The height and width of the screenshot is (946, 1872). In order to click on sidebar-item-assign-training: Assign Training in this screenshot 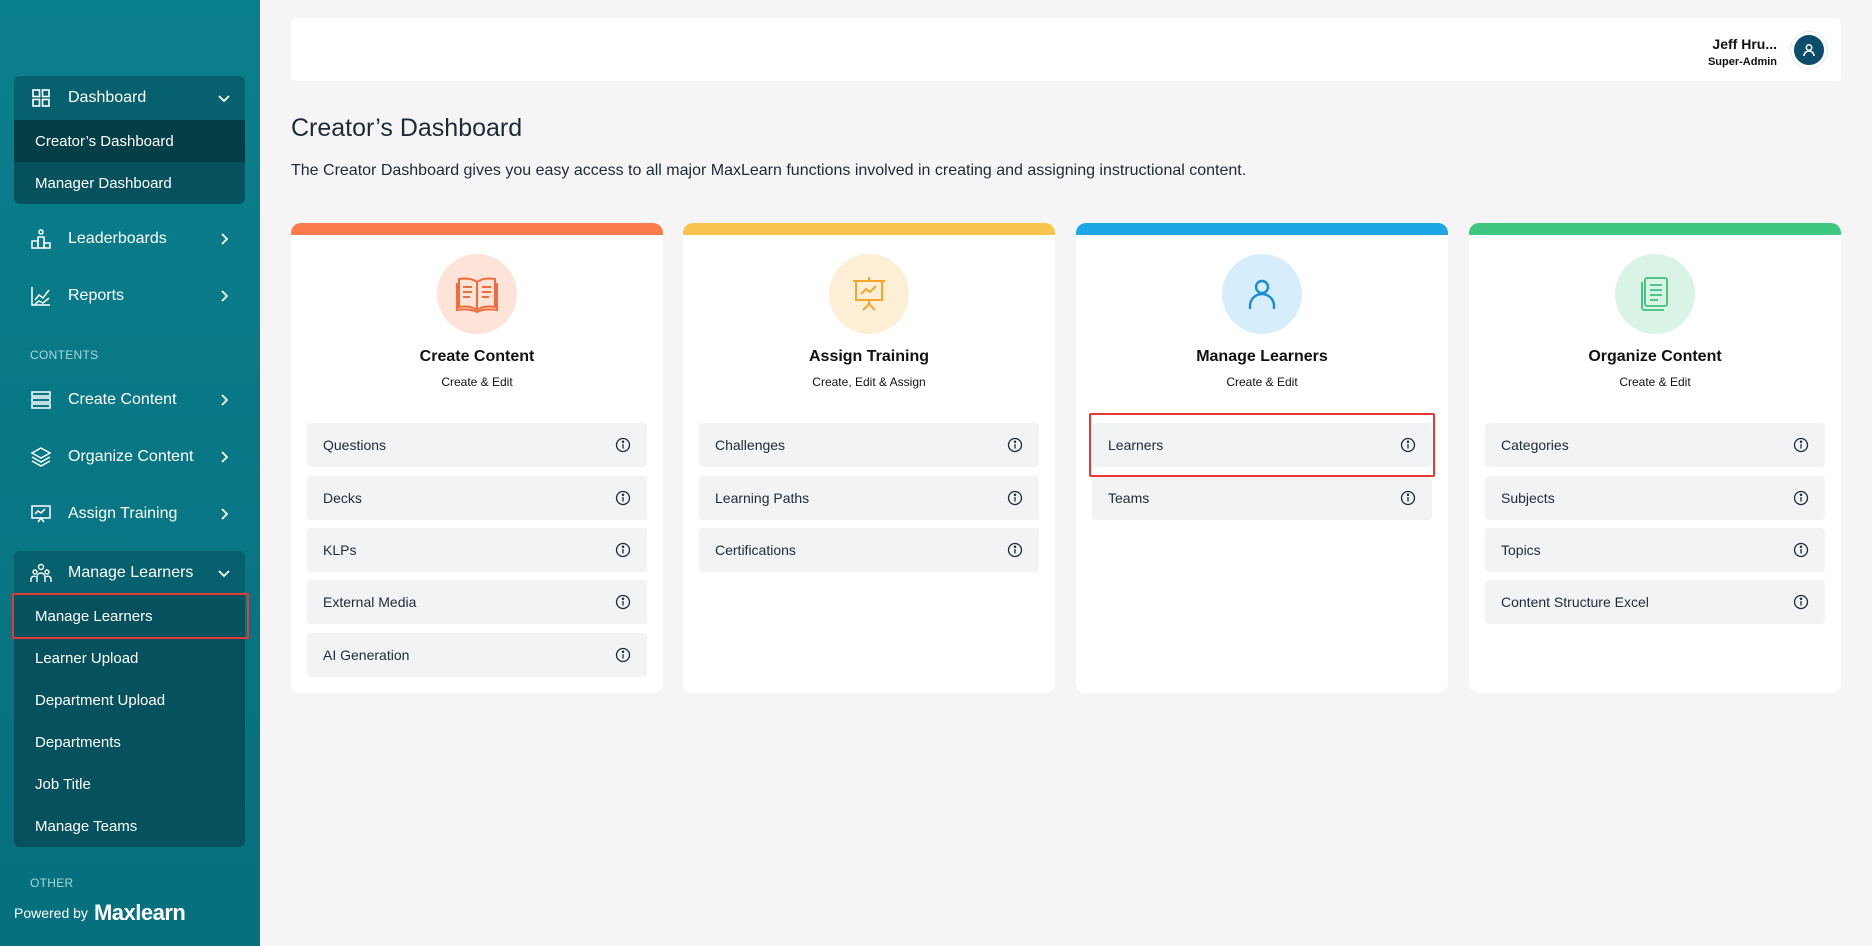, I will do `click(129, 514)`.